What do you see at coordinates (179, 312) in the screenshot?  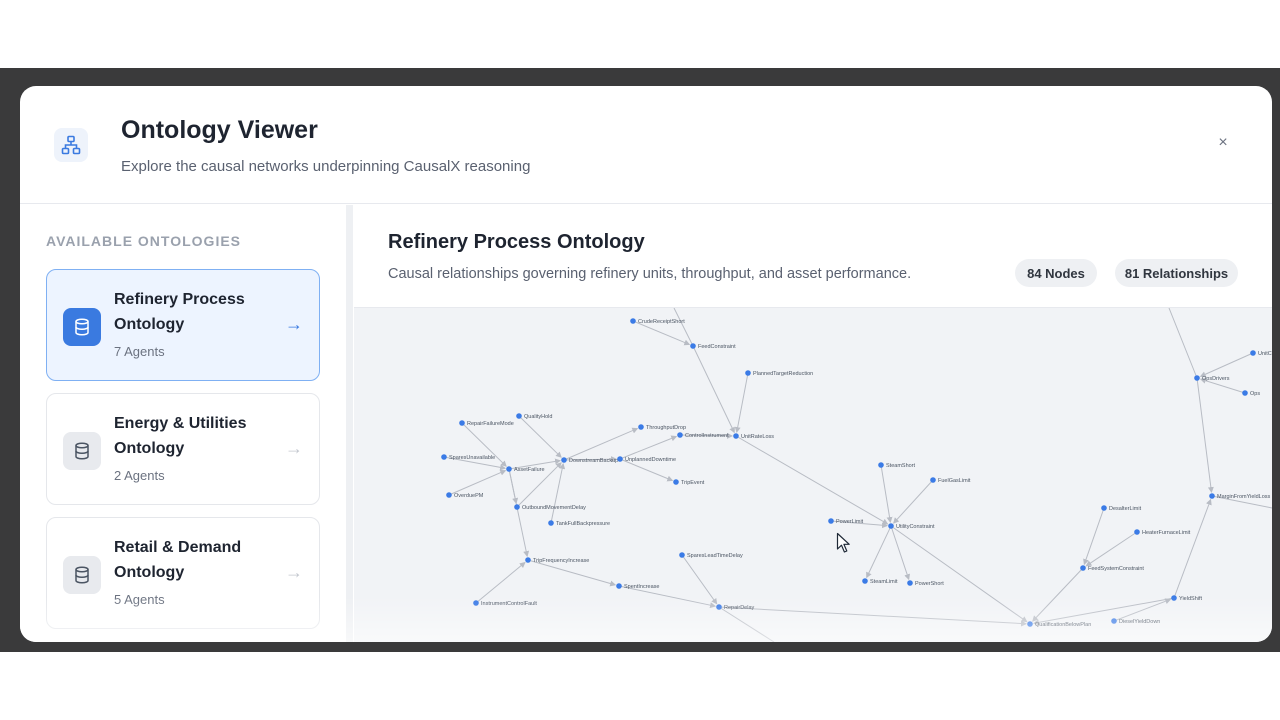 I see `card-title: Refinery Process Ontology` at bounding box center [179, 312].